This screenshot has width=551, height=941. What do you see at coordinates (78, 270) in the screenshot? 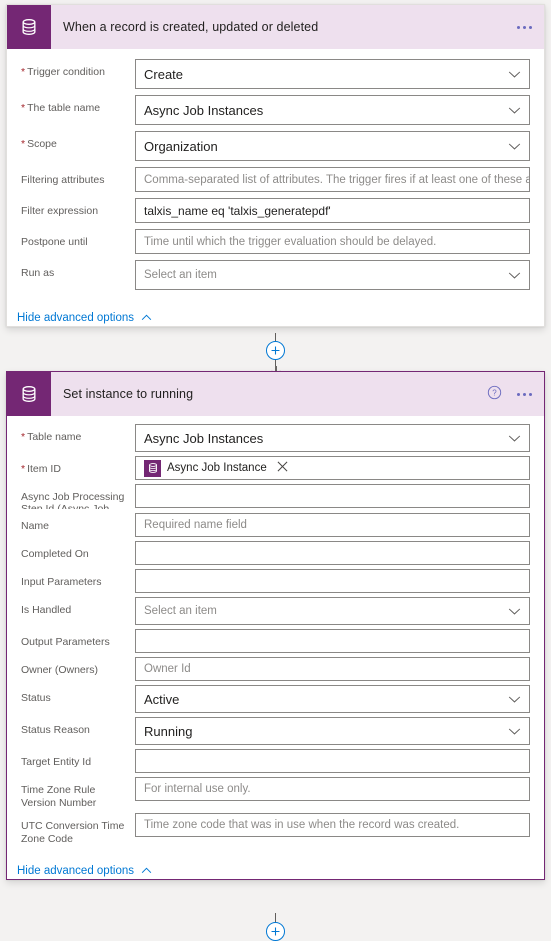
I see `field-label: Run as` at bounding box center [78, 270].